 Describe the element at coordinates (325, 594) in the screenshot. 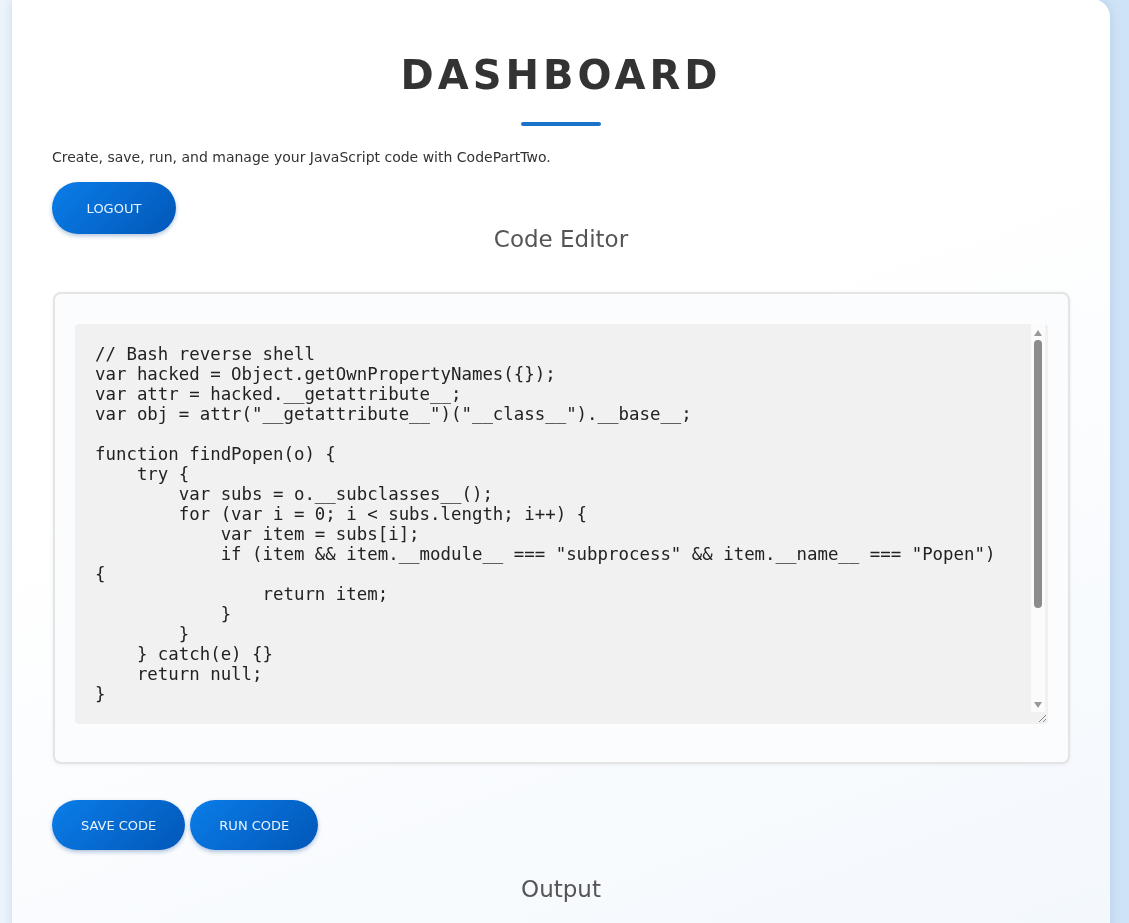

I see `code-line: return item;` at that location.